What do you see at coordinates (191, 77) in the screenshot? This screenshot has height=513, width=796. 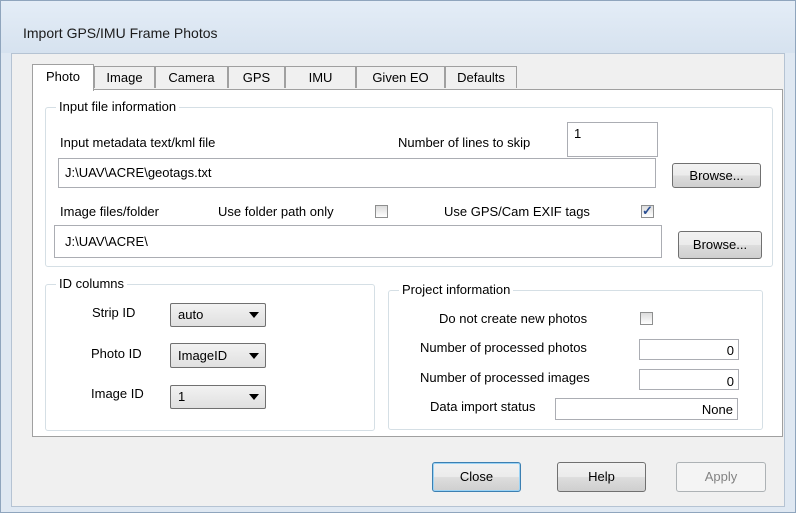 I see `tab-camera: Camera` at bounding box center [191, 77].